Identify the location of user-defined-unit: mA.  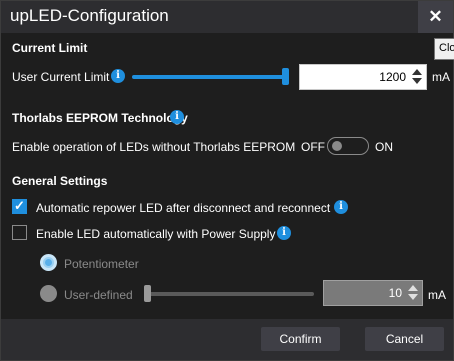
(437, 295).